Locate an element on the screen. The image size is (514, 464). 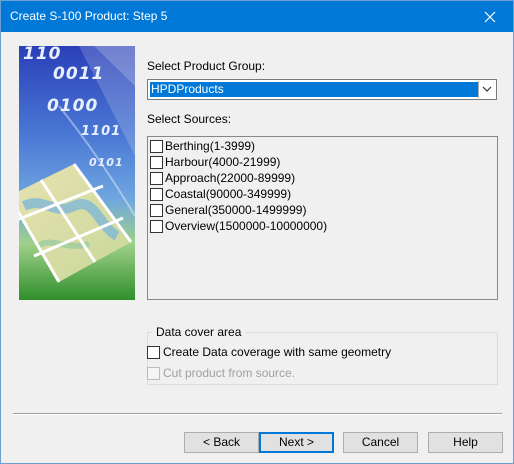
title-bar: Create S-100 Product: Step 5 is located at coordinates (257, 16).